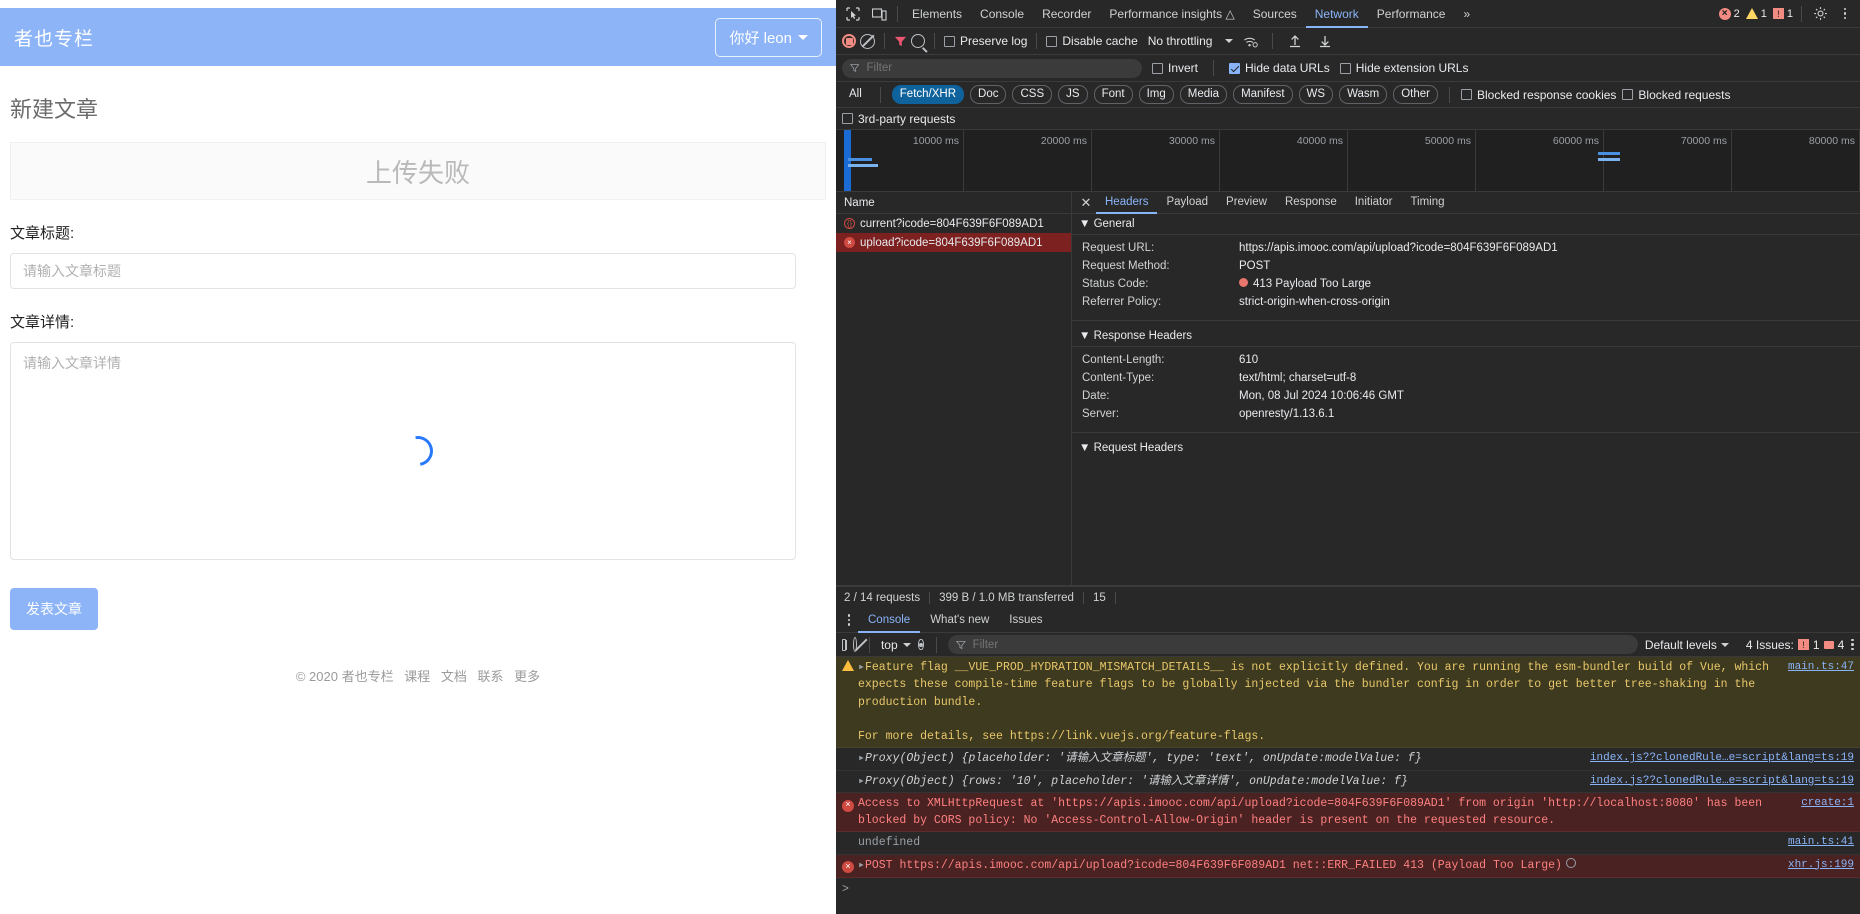 The width and height of the screenshot is (1860, 914). Describe the element at coordinates (1466, 224) in the screenshot. I see `general-section-header: ▼ General` at that location.